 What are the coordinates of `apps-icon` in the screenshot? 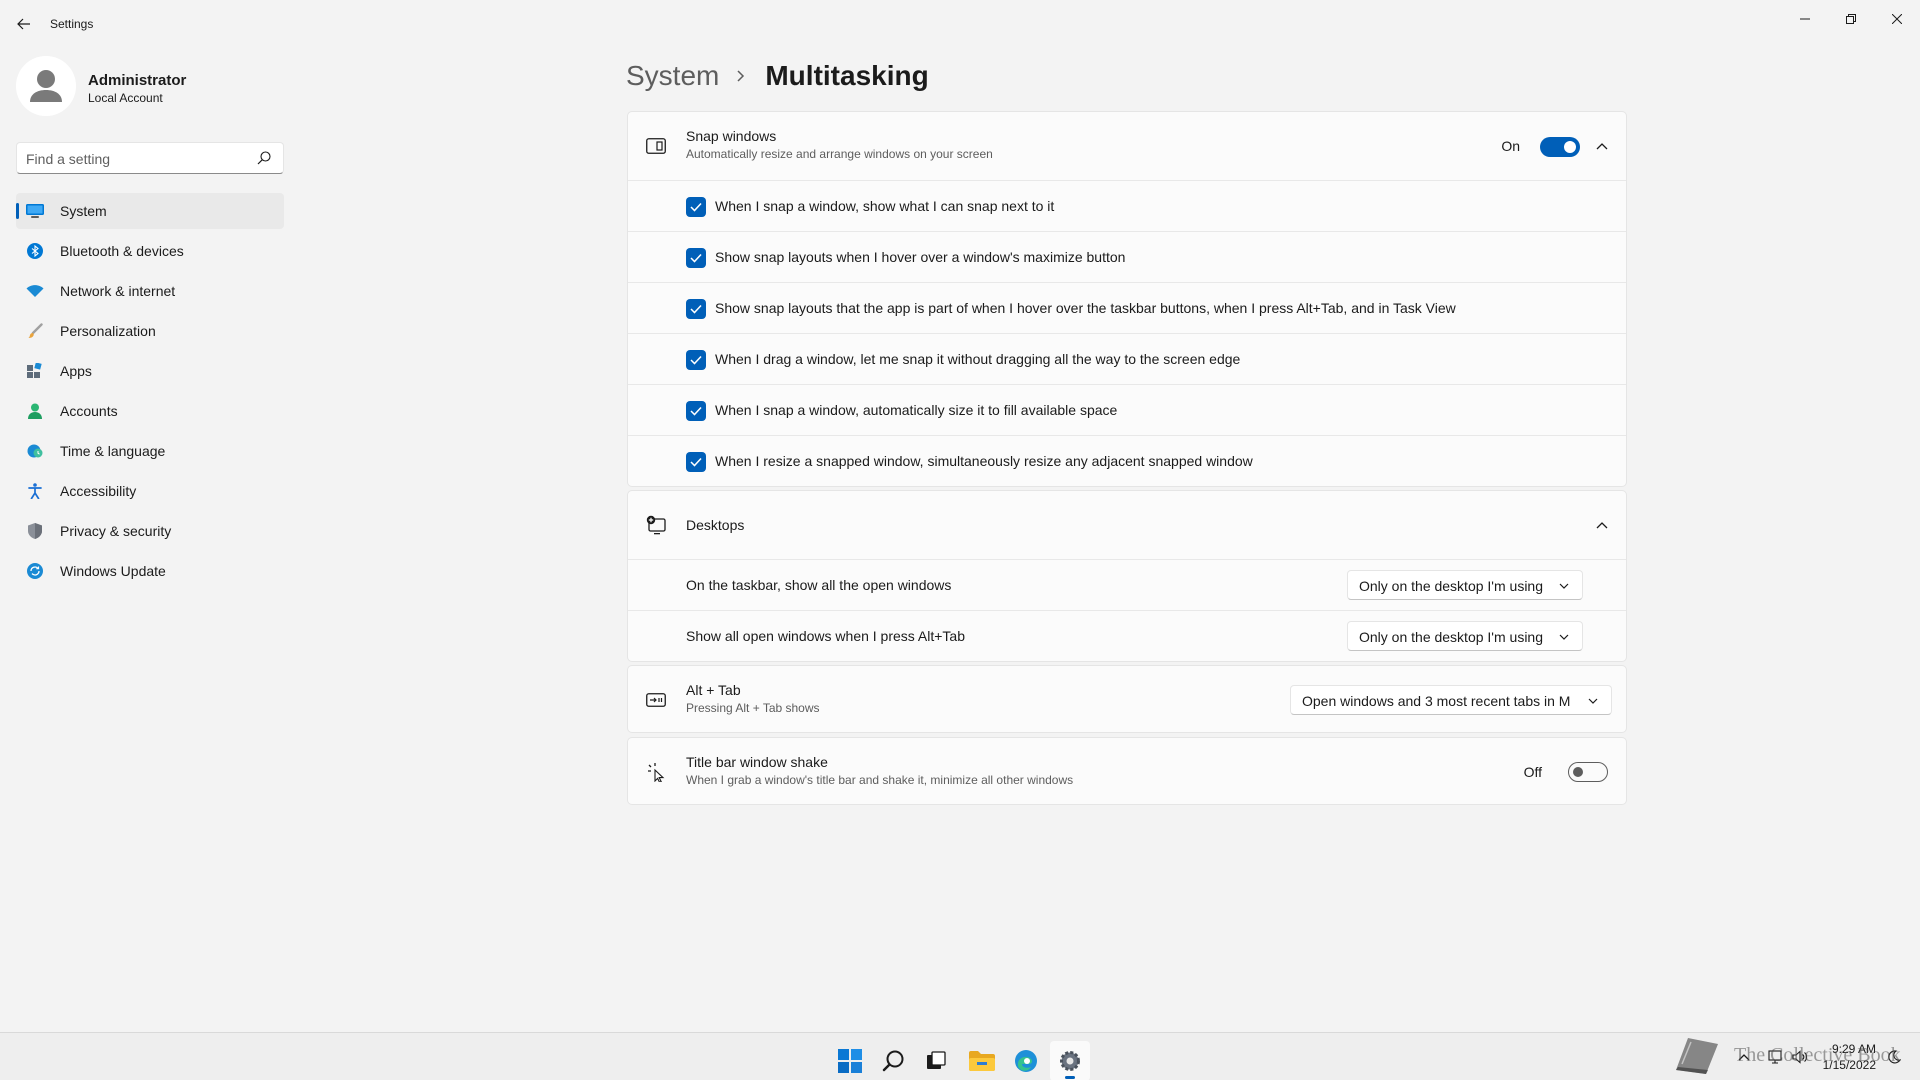 It's located at (35, 371).